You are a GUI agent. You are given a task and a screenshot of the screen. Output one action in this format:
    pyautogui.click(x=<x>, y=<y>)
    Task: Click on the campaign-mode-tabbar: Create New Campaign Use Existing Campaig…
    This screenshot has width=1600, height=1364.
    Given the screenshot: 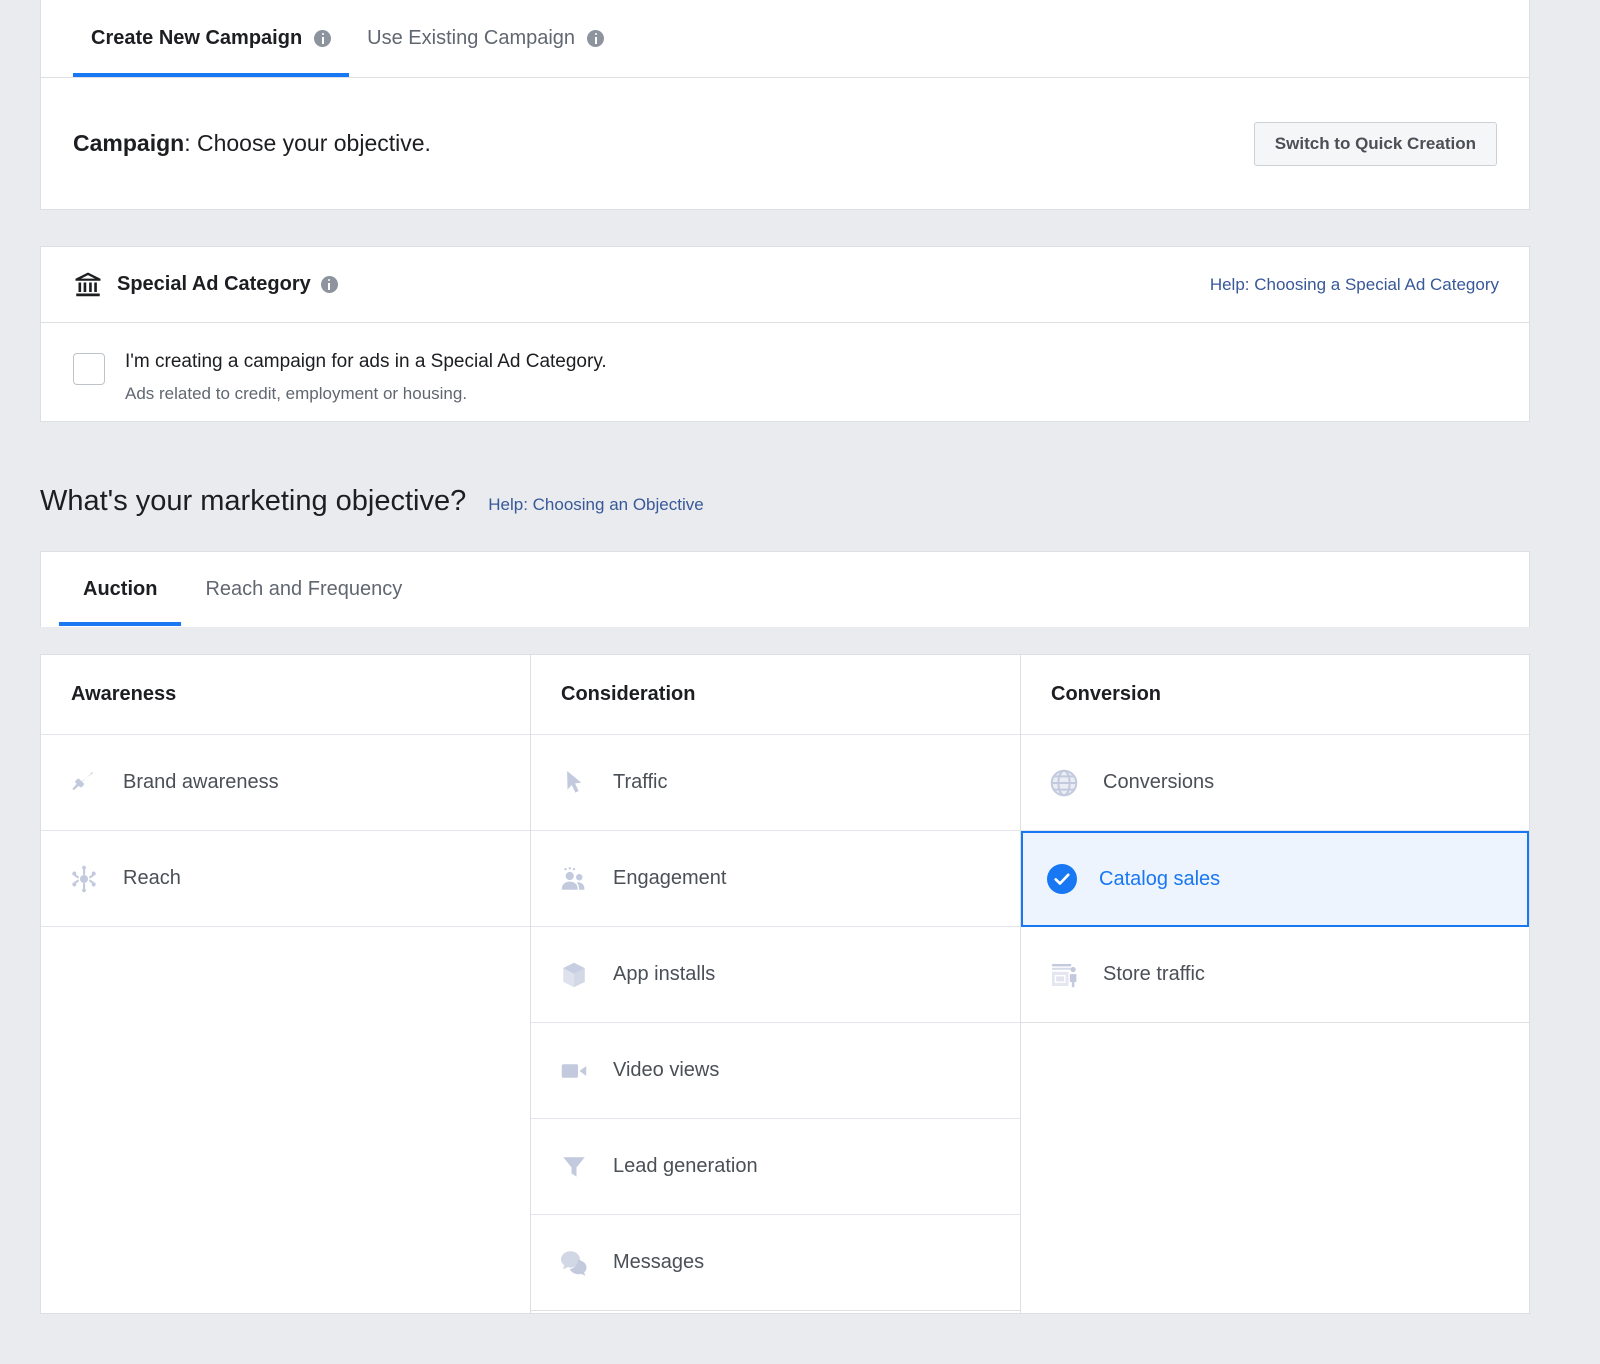 What is the action you would take?
    pyautogui.click(x=785, y=39)
    